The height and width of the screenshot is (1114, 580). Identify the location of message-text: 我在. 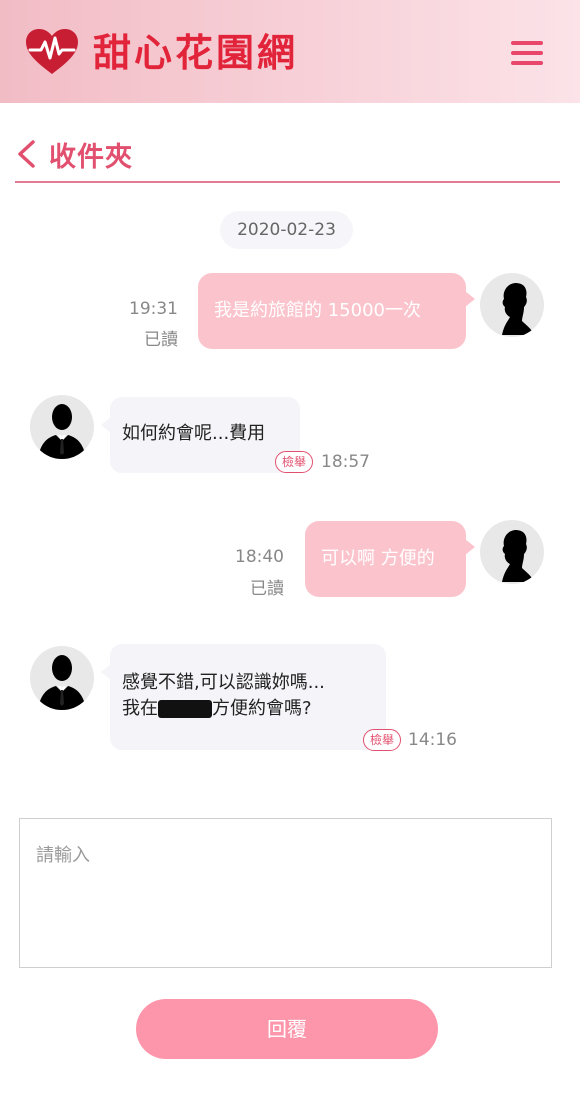
(140, 708).